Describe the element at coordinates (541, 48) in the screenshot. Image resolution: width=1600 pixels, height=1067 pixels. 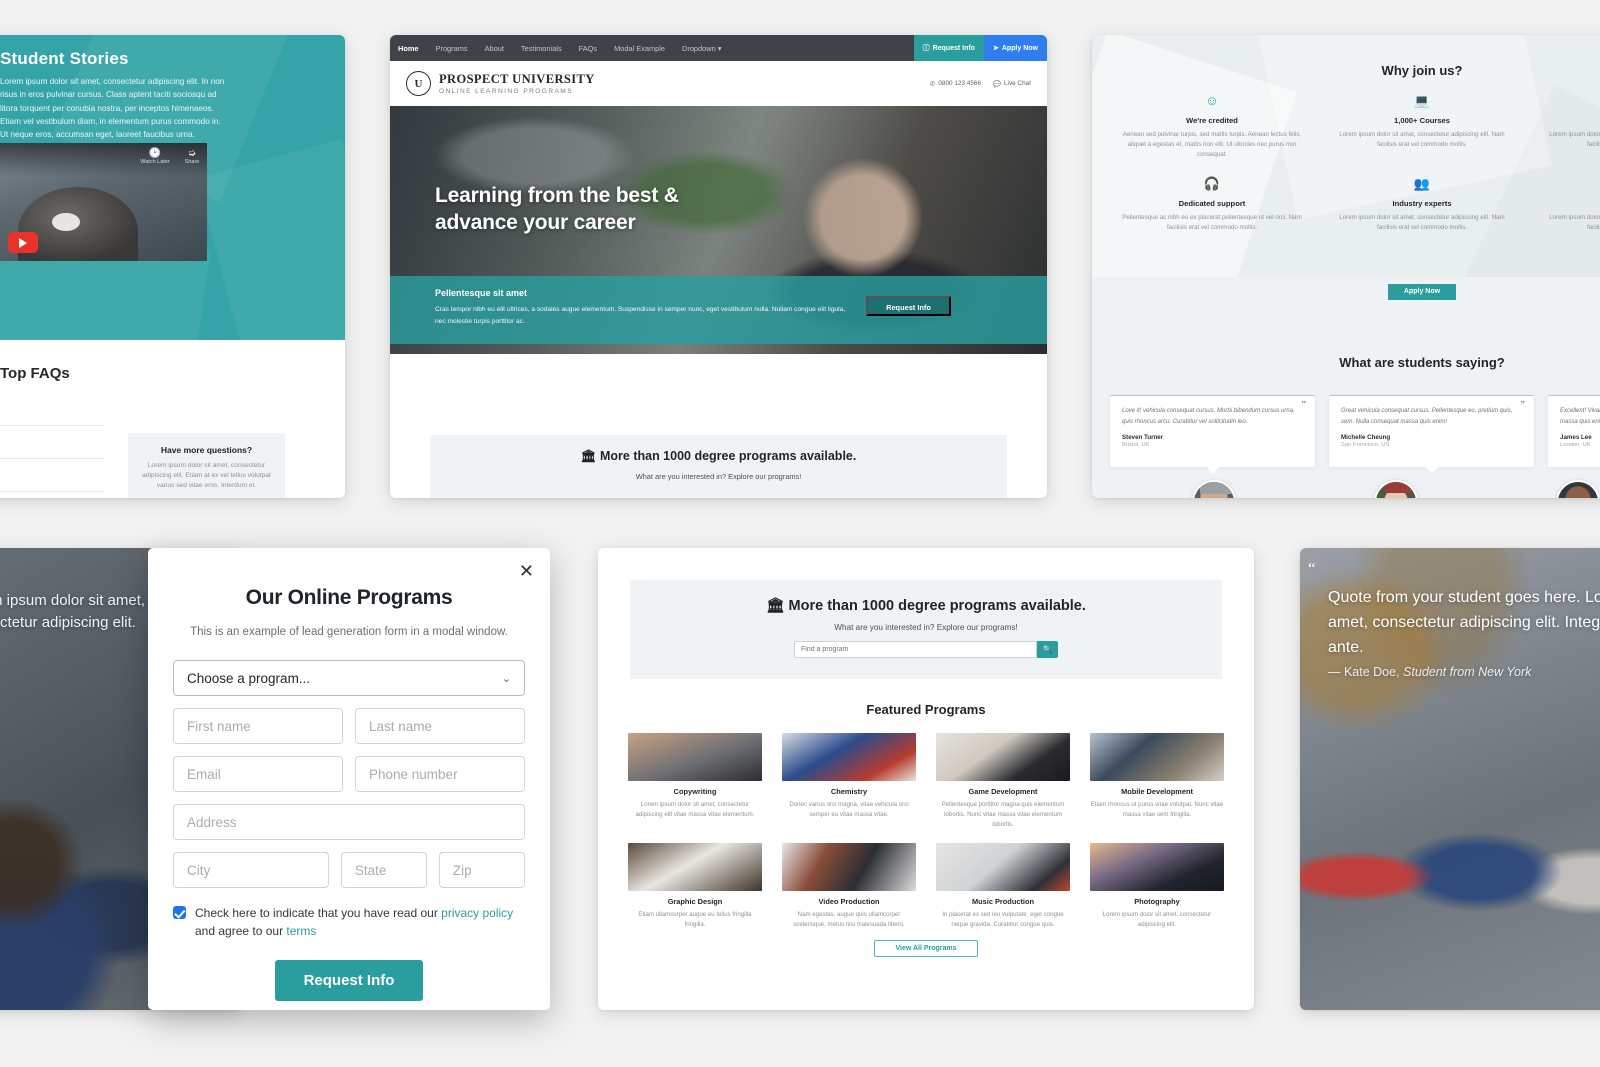
I see `nav-item-testimonials: Testimonials` at that location.